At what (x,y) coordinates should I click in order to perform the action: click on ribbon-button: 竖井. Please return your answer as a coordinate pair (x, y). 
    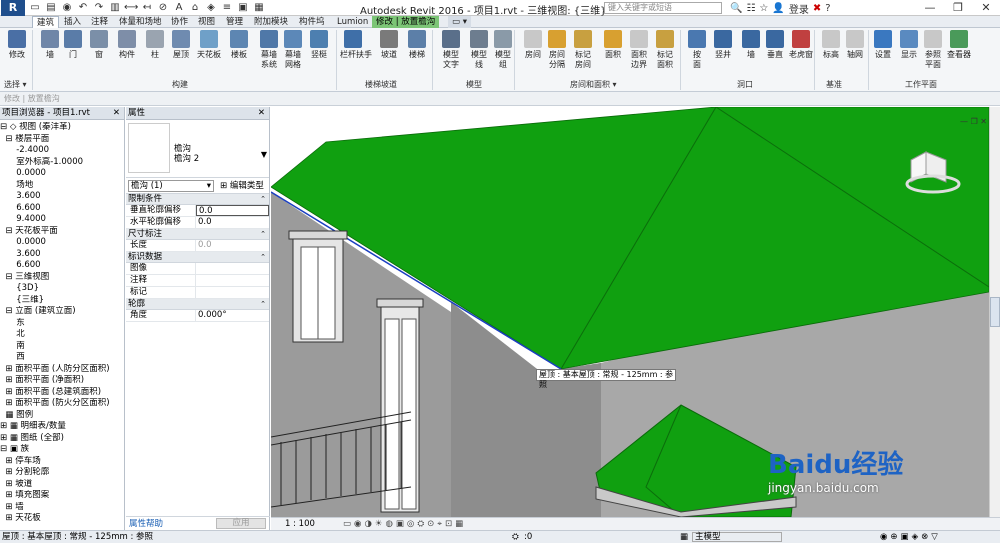
    Looking at the image, I should click on (723, 45).